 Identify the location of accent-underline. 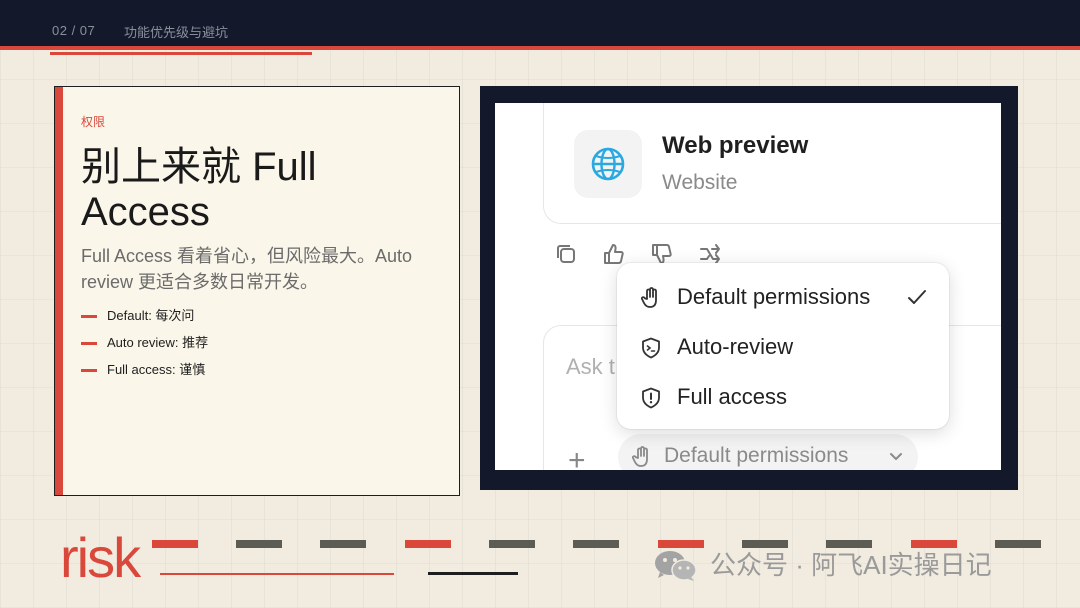
(473, 573).